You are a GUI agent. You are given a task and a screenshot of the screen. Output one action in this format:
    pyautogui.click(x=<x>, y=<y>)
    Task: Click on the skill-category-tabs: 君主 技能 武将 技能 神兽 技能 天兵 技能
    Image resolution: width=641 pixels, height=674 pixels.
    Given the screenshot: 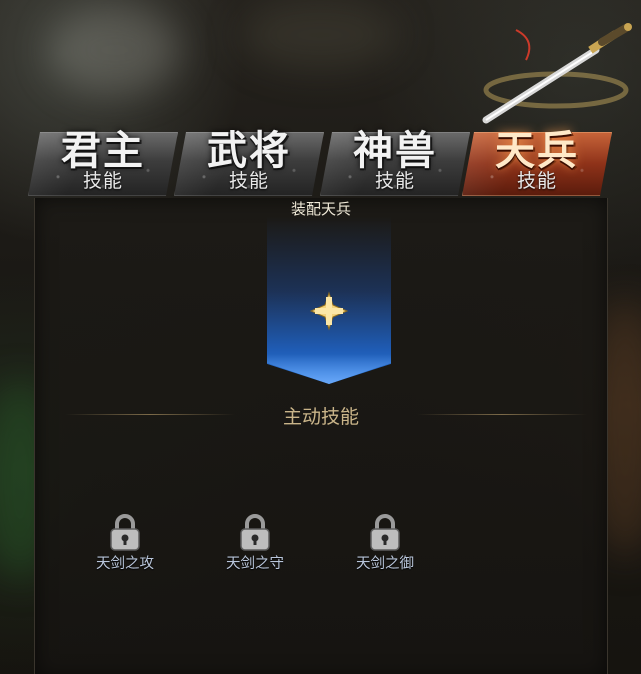 What is the action you would take?
    pyautogui.click(x=320, y=162)
    